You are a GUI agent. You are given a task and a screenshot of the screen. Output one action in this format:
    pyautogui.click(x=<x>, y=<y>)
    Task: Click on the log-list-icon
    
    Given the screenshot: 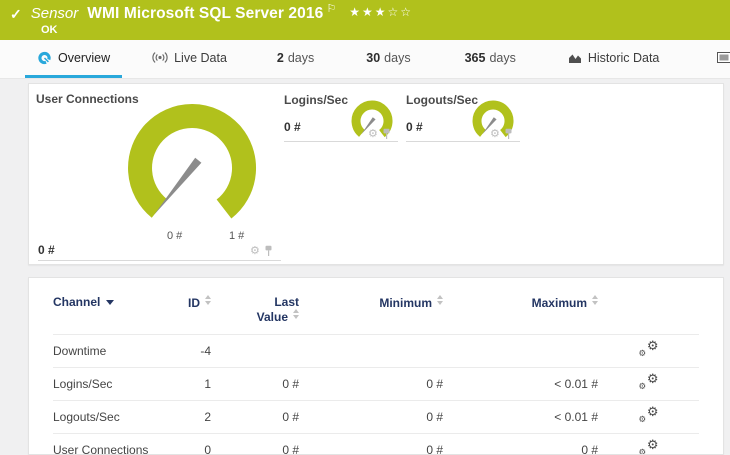 What is the action you would take?
    pyautogui.click(x=723, y=57)
    